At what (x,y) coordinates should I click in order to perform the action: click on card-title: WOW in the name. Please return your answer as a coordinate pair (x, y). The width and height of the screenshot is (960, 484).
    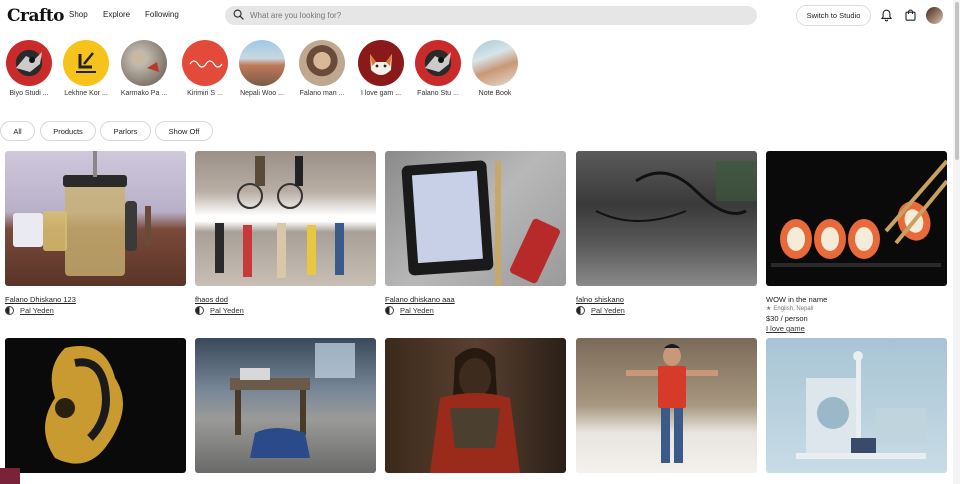
    Looking at the image, I should click on (856, 299).